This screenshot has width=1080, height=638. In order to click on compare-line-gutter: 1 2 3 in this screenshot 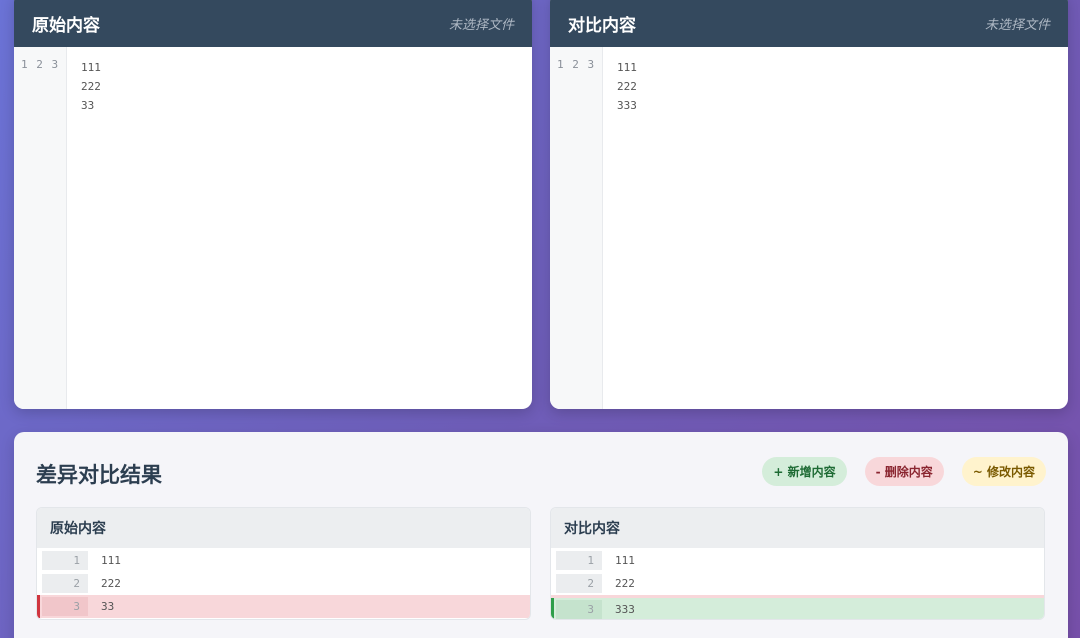, I will do `click(576, 228)`.